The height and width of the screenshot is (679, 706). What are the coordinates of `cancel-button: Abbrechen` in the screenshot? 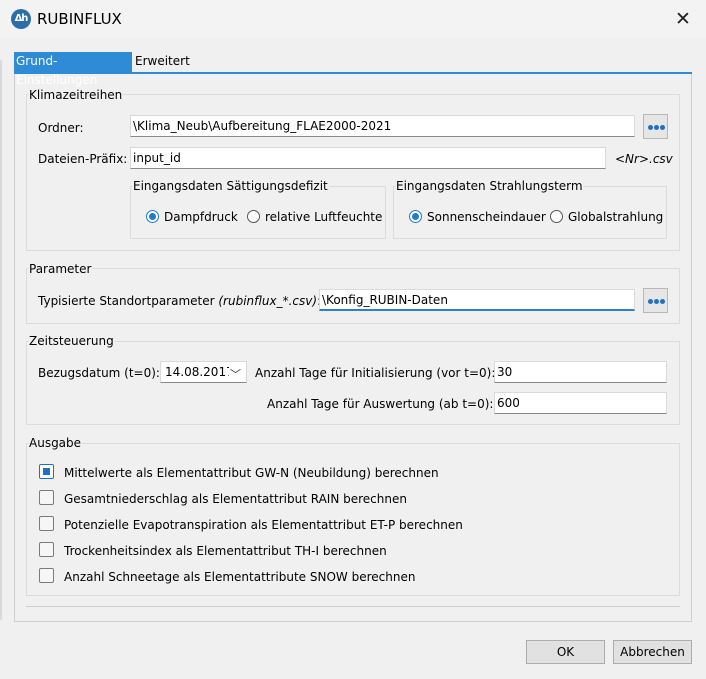 It's located at (652, 652).